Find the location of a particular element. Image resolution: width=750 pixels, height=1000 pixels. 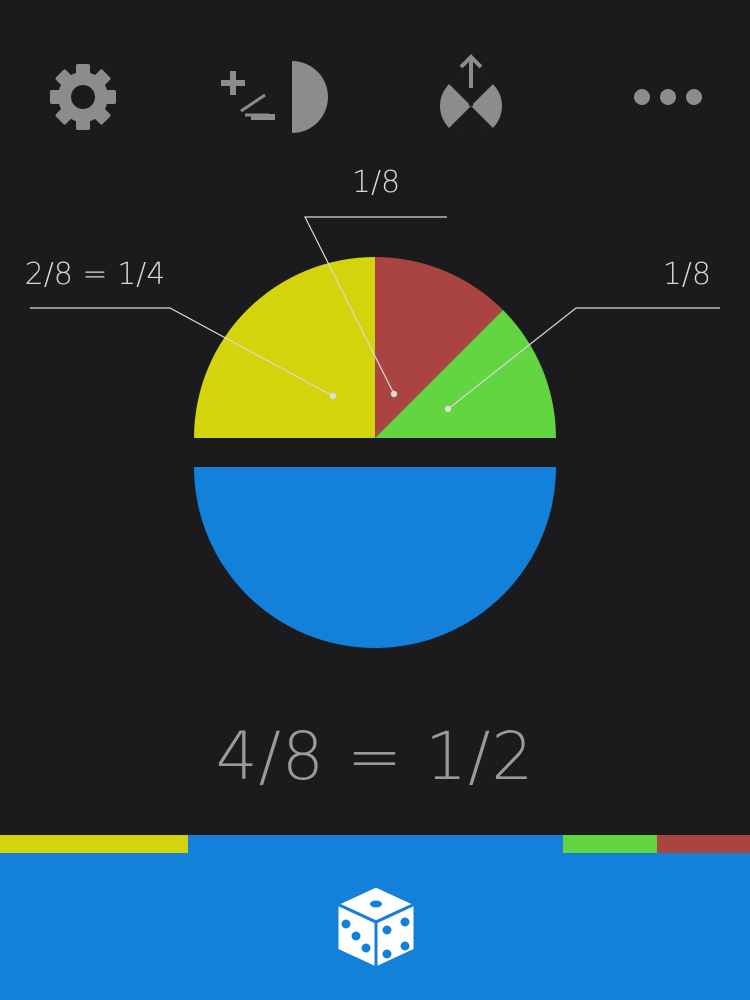

slice-label-2: 1/8 is located at coordinates (376, 182).